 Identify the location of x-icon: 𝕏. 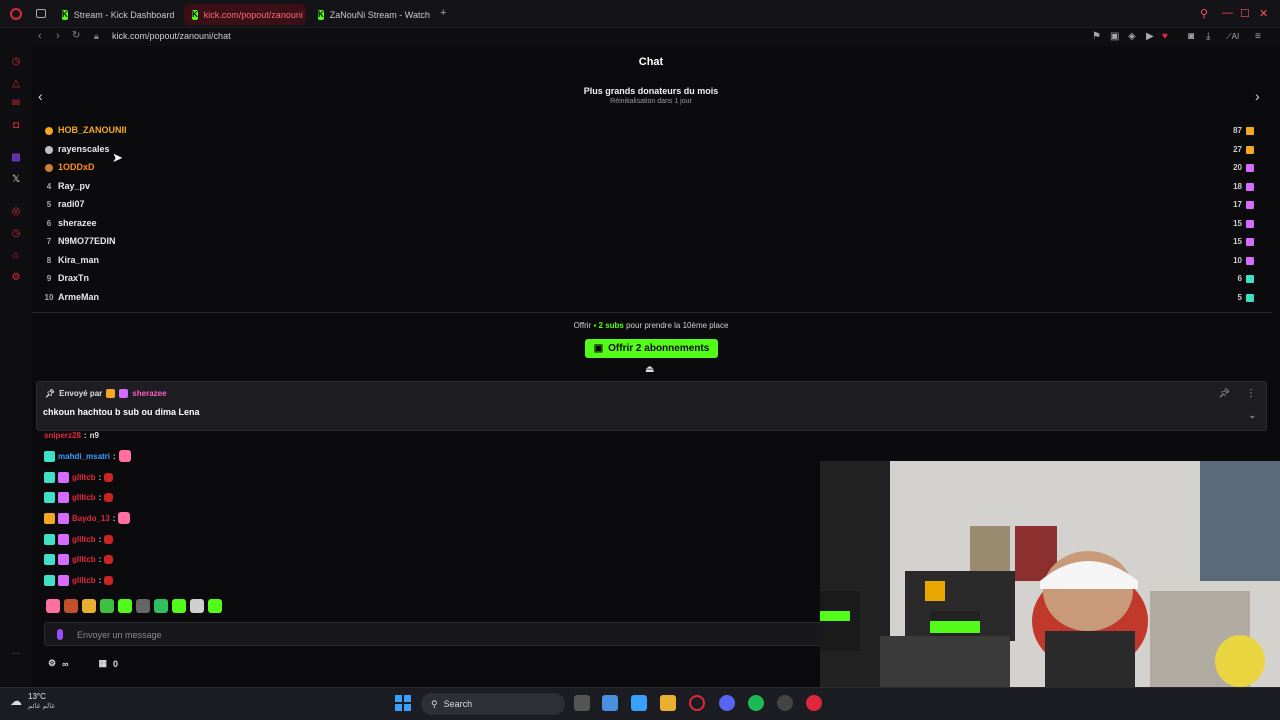
(16, 180).